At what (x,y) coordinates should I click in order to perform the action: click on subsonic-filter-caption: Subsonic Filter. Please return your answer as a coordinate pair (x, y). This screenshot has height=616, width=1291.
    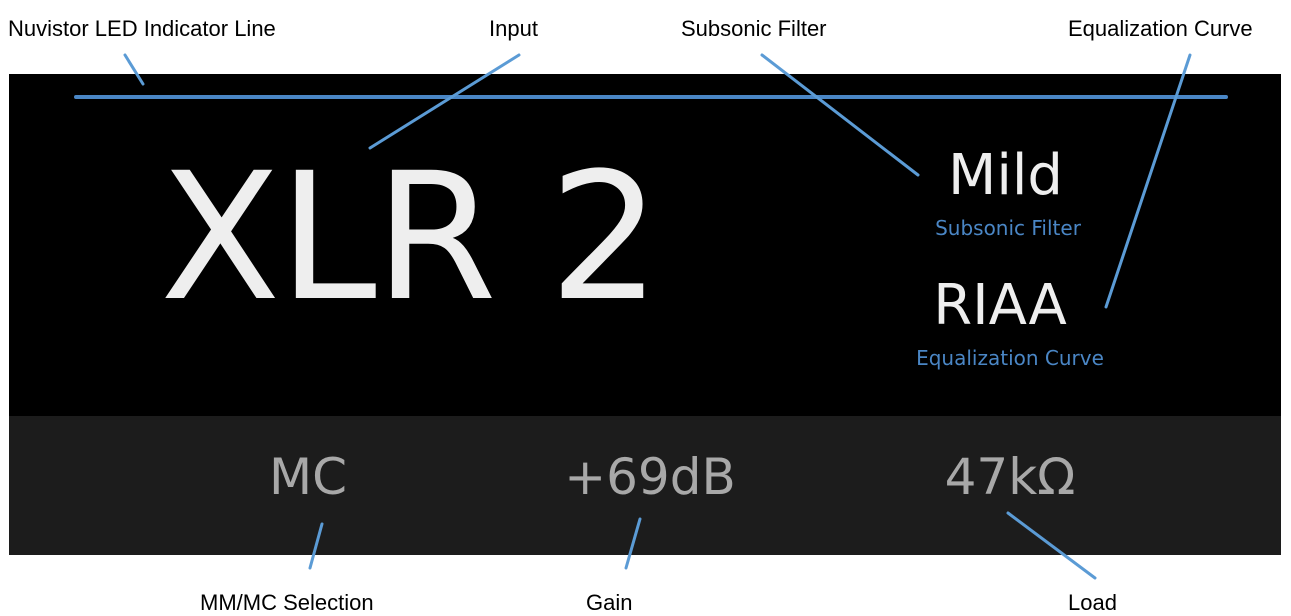
    Looking at the image, I should click on (1008, 228).